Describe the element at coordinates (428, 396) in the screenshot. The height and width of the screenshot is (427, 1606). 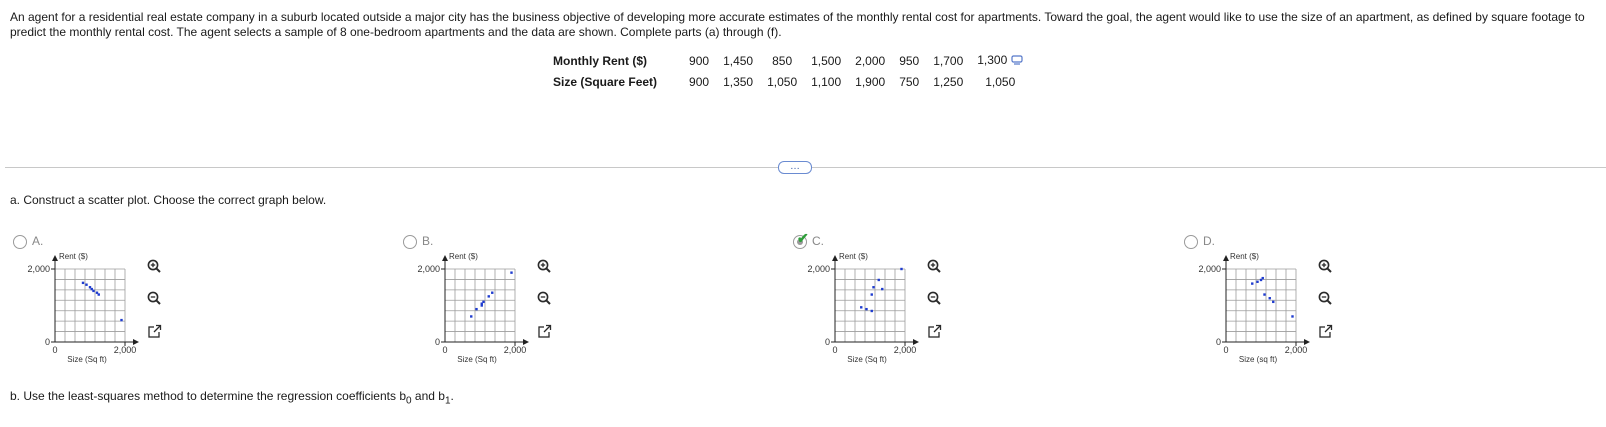
I see `part-b-and: and b` at that location.